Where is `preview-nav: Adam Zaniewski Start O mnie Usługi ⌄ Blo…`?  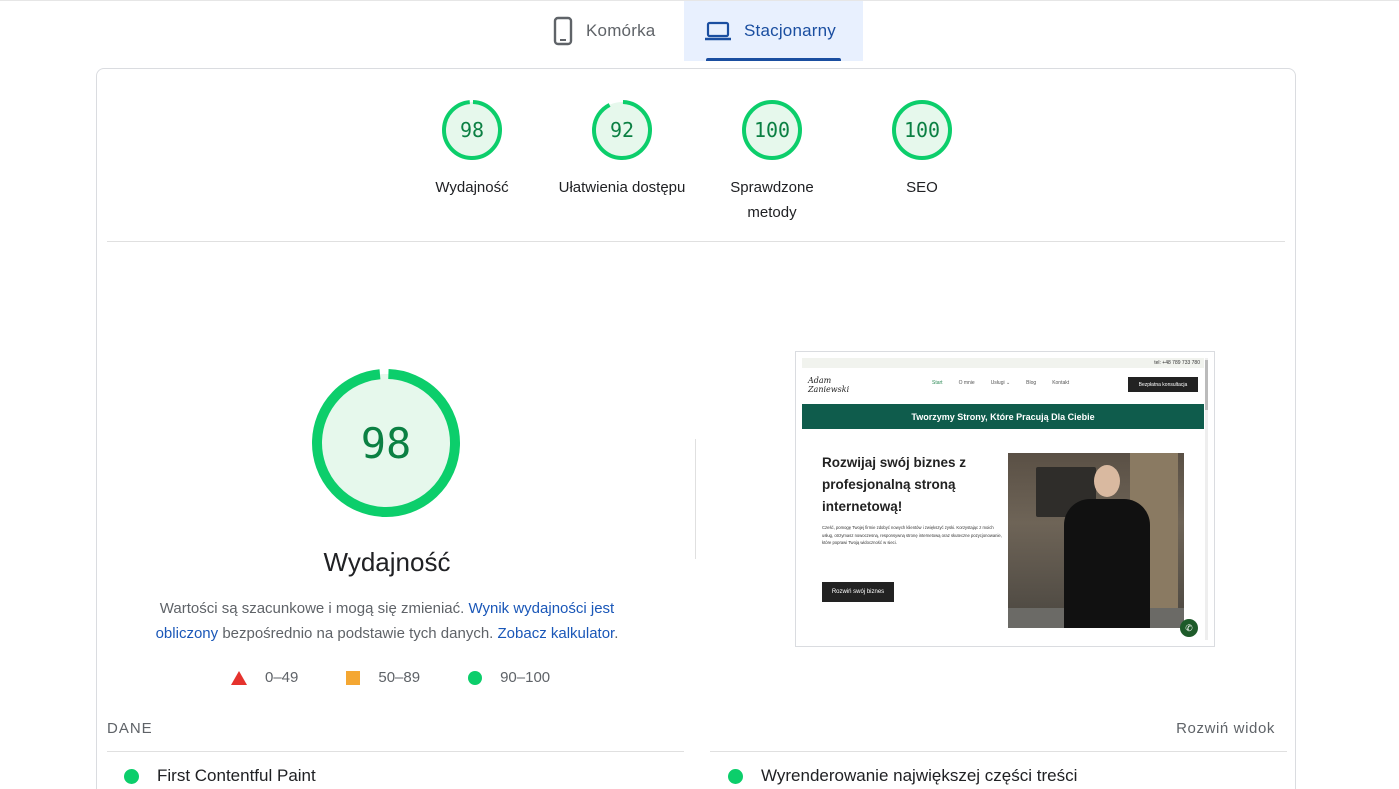
preview-nav: Adam Zaniewski Start O mnie Usługi ⌄ Blo… is located at coordinates (1003, 386).